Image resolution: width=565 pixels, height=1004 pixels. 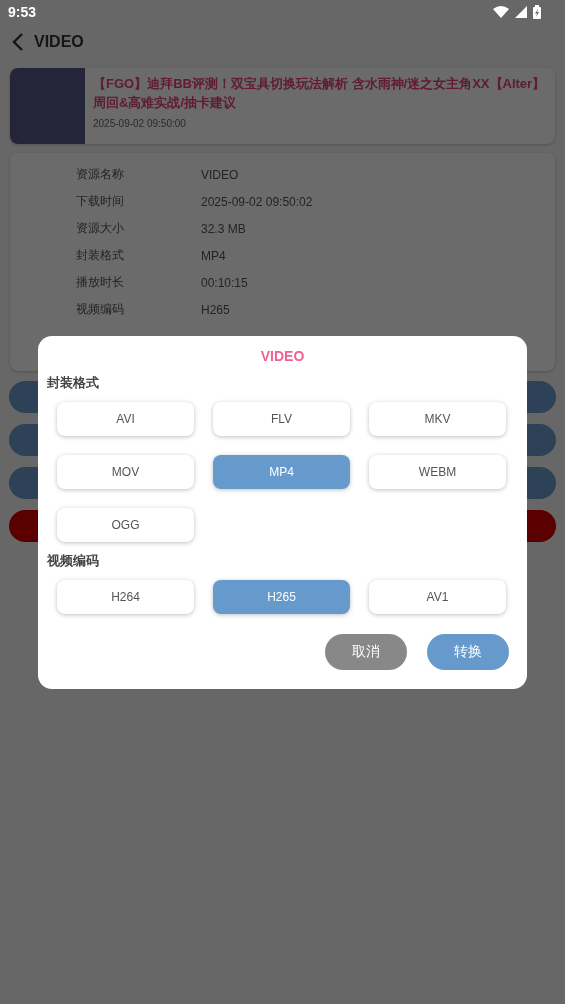 I want to click on detail-value: VIDEO, so click(x=220, y=174).